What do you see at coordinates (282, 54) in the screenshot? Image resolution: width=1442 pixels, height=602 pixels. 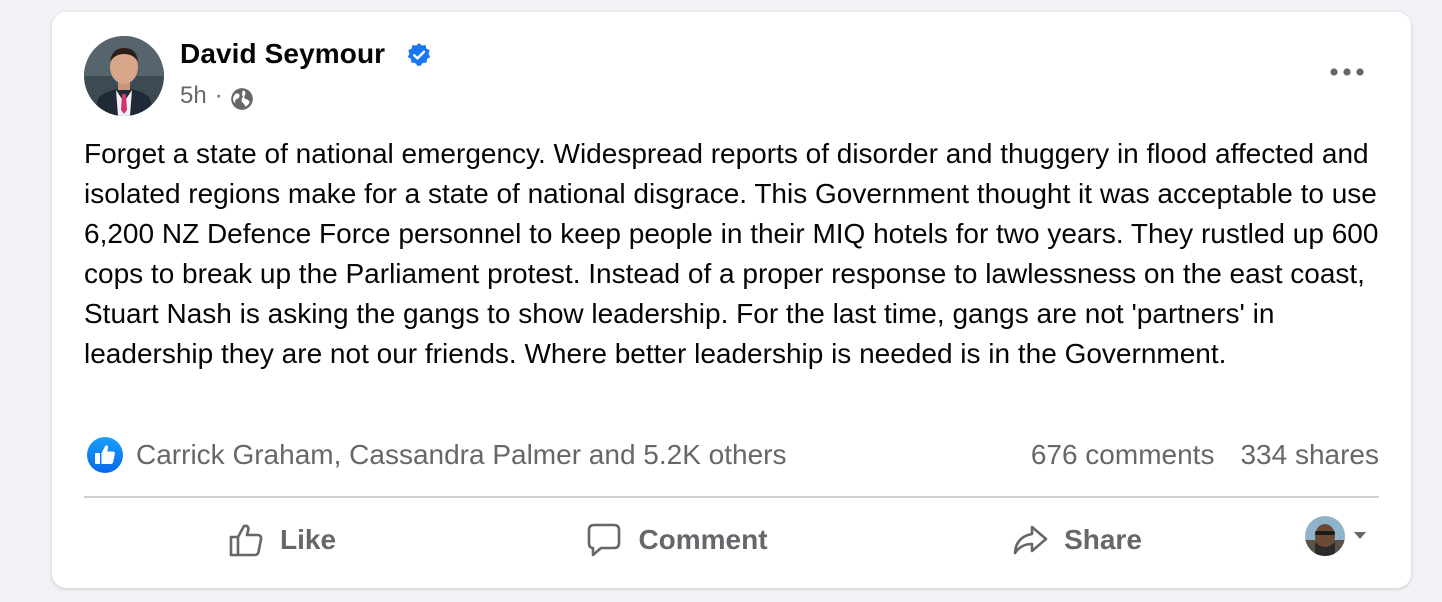 I see `author-name: David Seymour` at bounding box center [282, 54].